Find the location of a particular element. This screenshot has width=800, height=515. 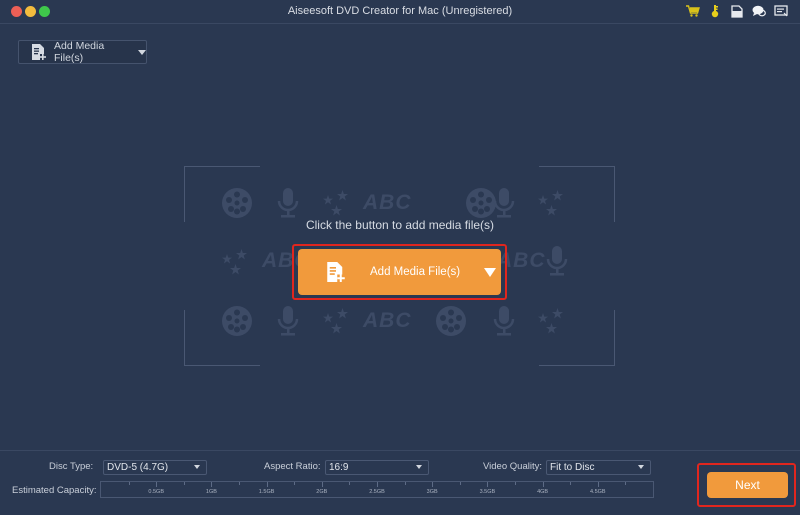

estimated-capacity-label: Estimated Capacity: is located at coordinates (54, 490).